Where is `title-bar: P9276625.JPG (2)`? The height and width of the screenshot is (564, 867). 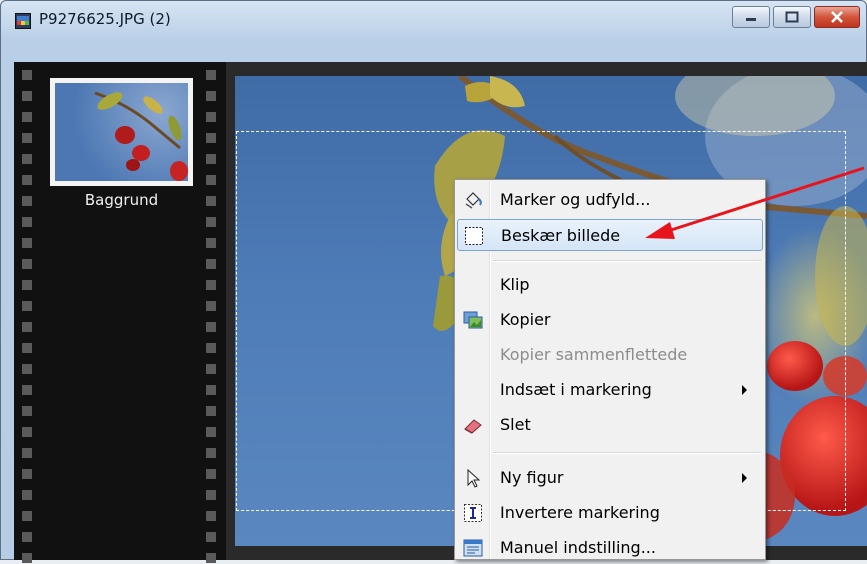 title-bar: P9276625.JPG (2) is located at coordinates (433, 21).